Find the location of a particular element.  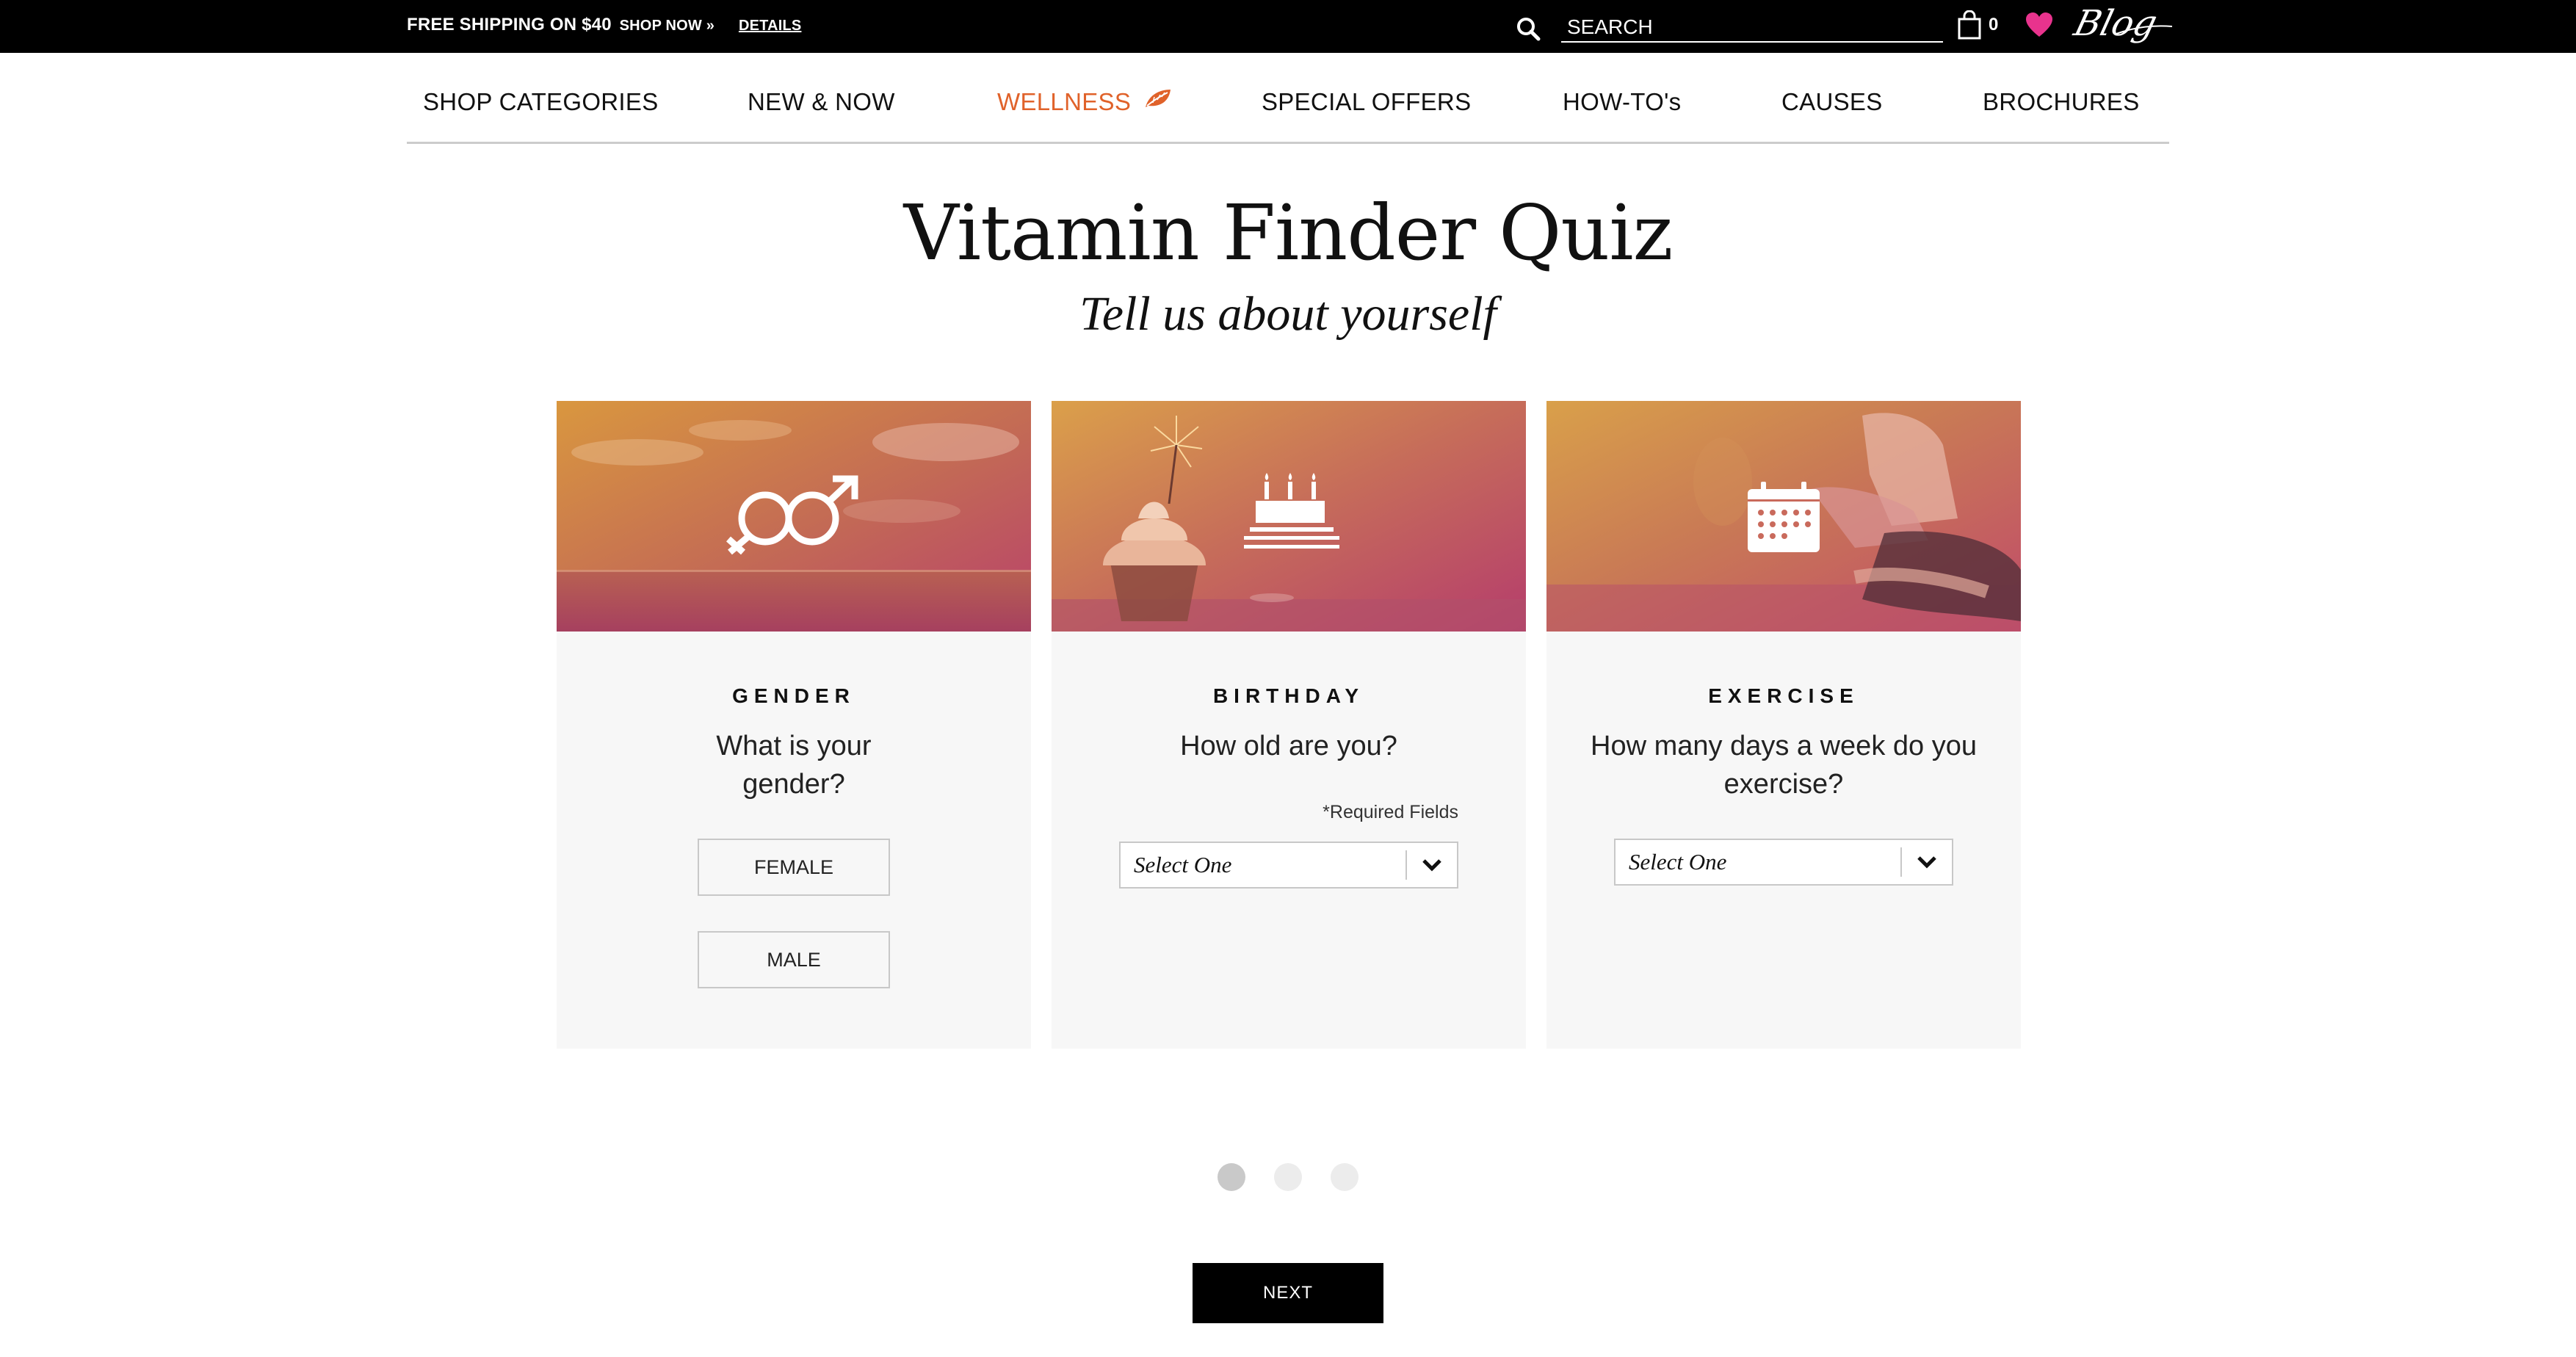

leaf-icon is located at coordinates (1158, 99).